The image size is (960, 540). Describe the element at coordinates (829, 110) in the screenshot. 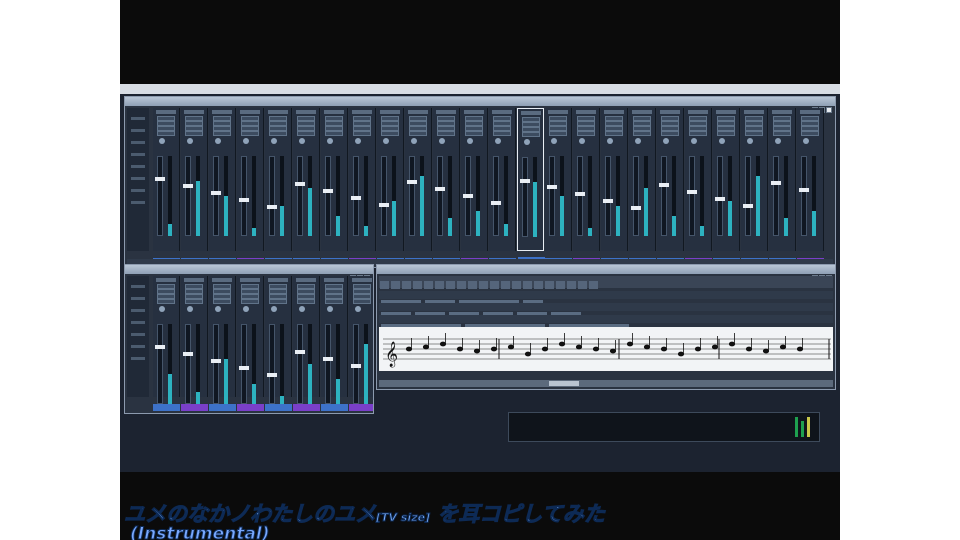

I see `window-close-icon` at that location.